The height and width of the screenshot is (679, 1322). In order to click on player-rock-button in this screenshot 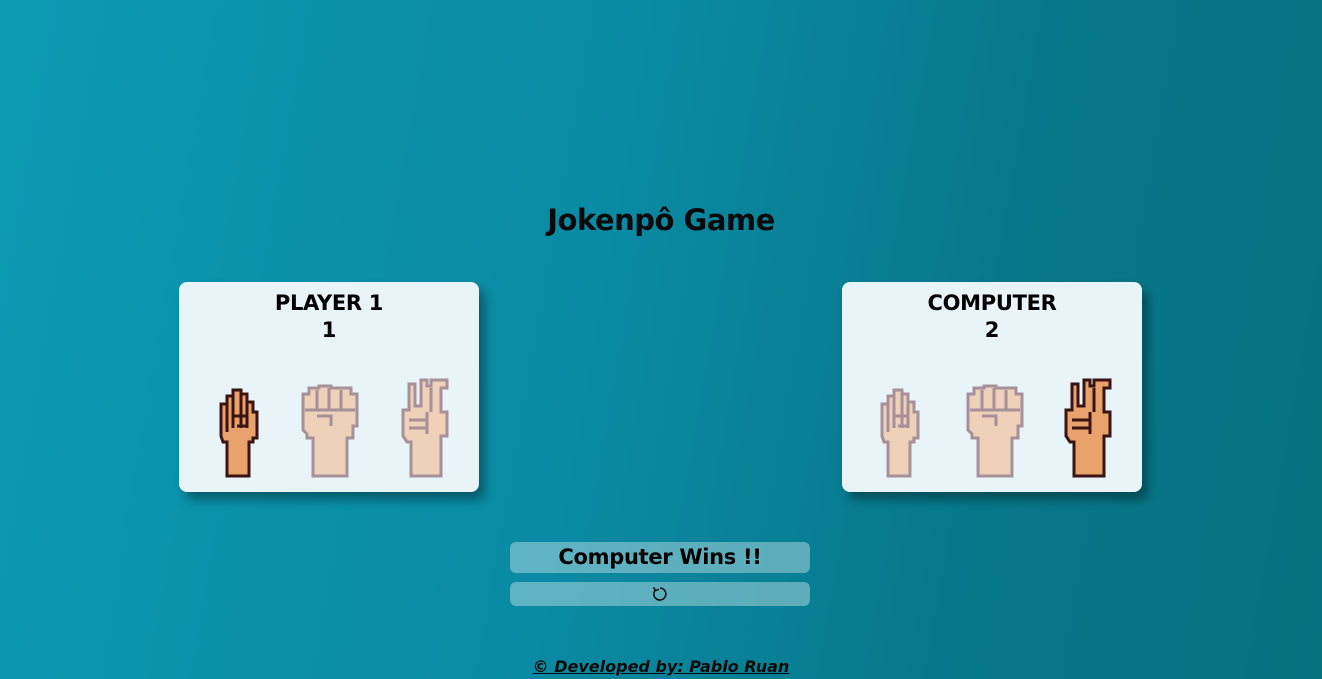, I will do `click(239, 427)`.